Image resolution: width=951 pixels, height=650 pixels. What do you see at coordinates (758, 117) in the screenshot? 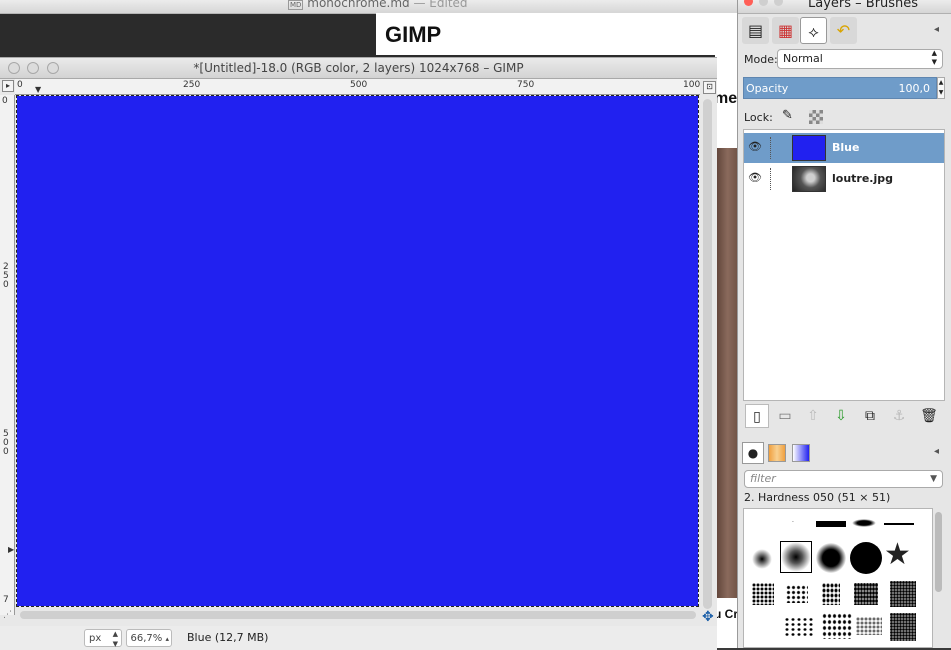
I see `lock-label: Lock:` at bounding box center [758, 117].